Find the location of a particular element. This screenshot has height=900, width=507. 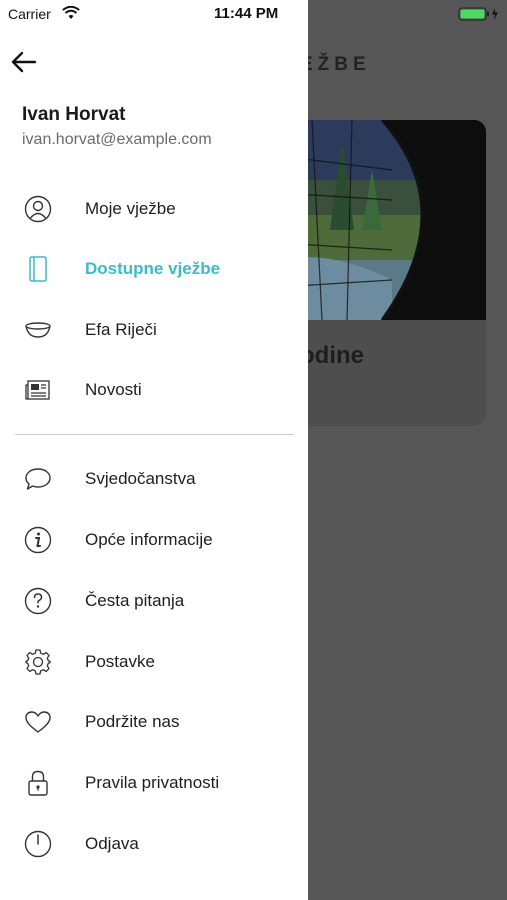

user-email: ivan.horvat@example.com is located at coordinates (117, 139).